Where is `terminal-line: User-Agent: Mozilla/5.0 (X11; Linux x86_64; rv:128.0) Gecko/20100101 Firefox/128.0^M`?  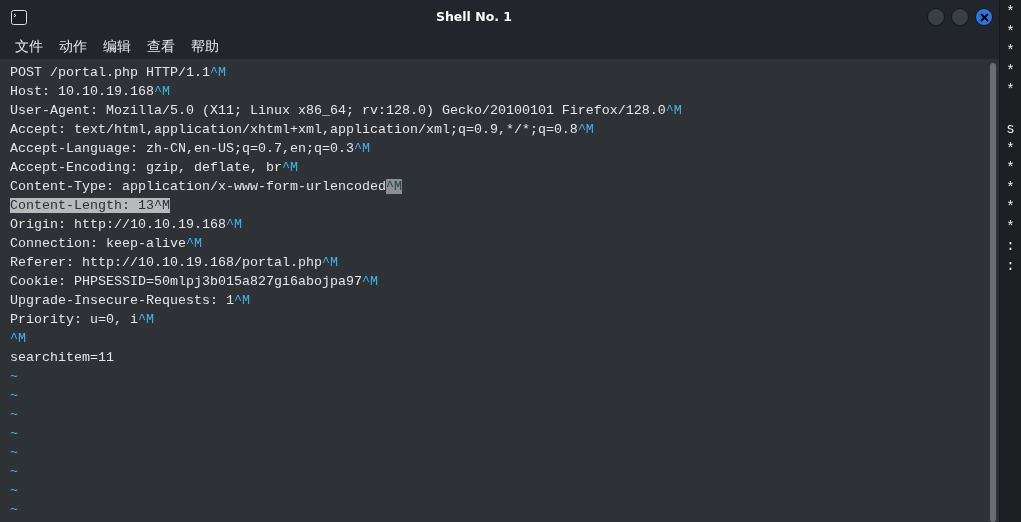 terminal-line: User-Agent: Mozilla/5.0 (X11; Linux x86_64; rv:128.0) Gecko/20100101 Firefox/128.0^M is located at coordinates (346, 110).